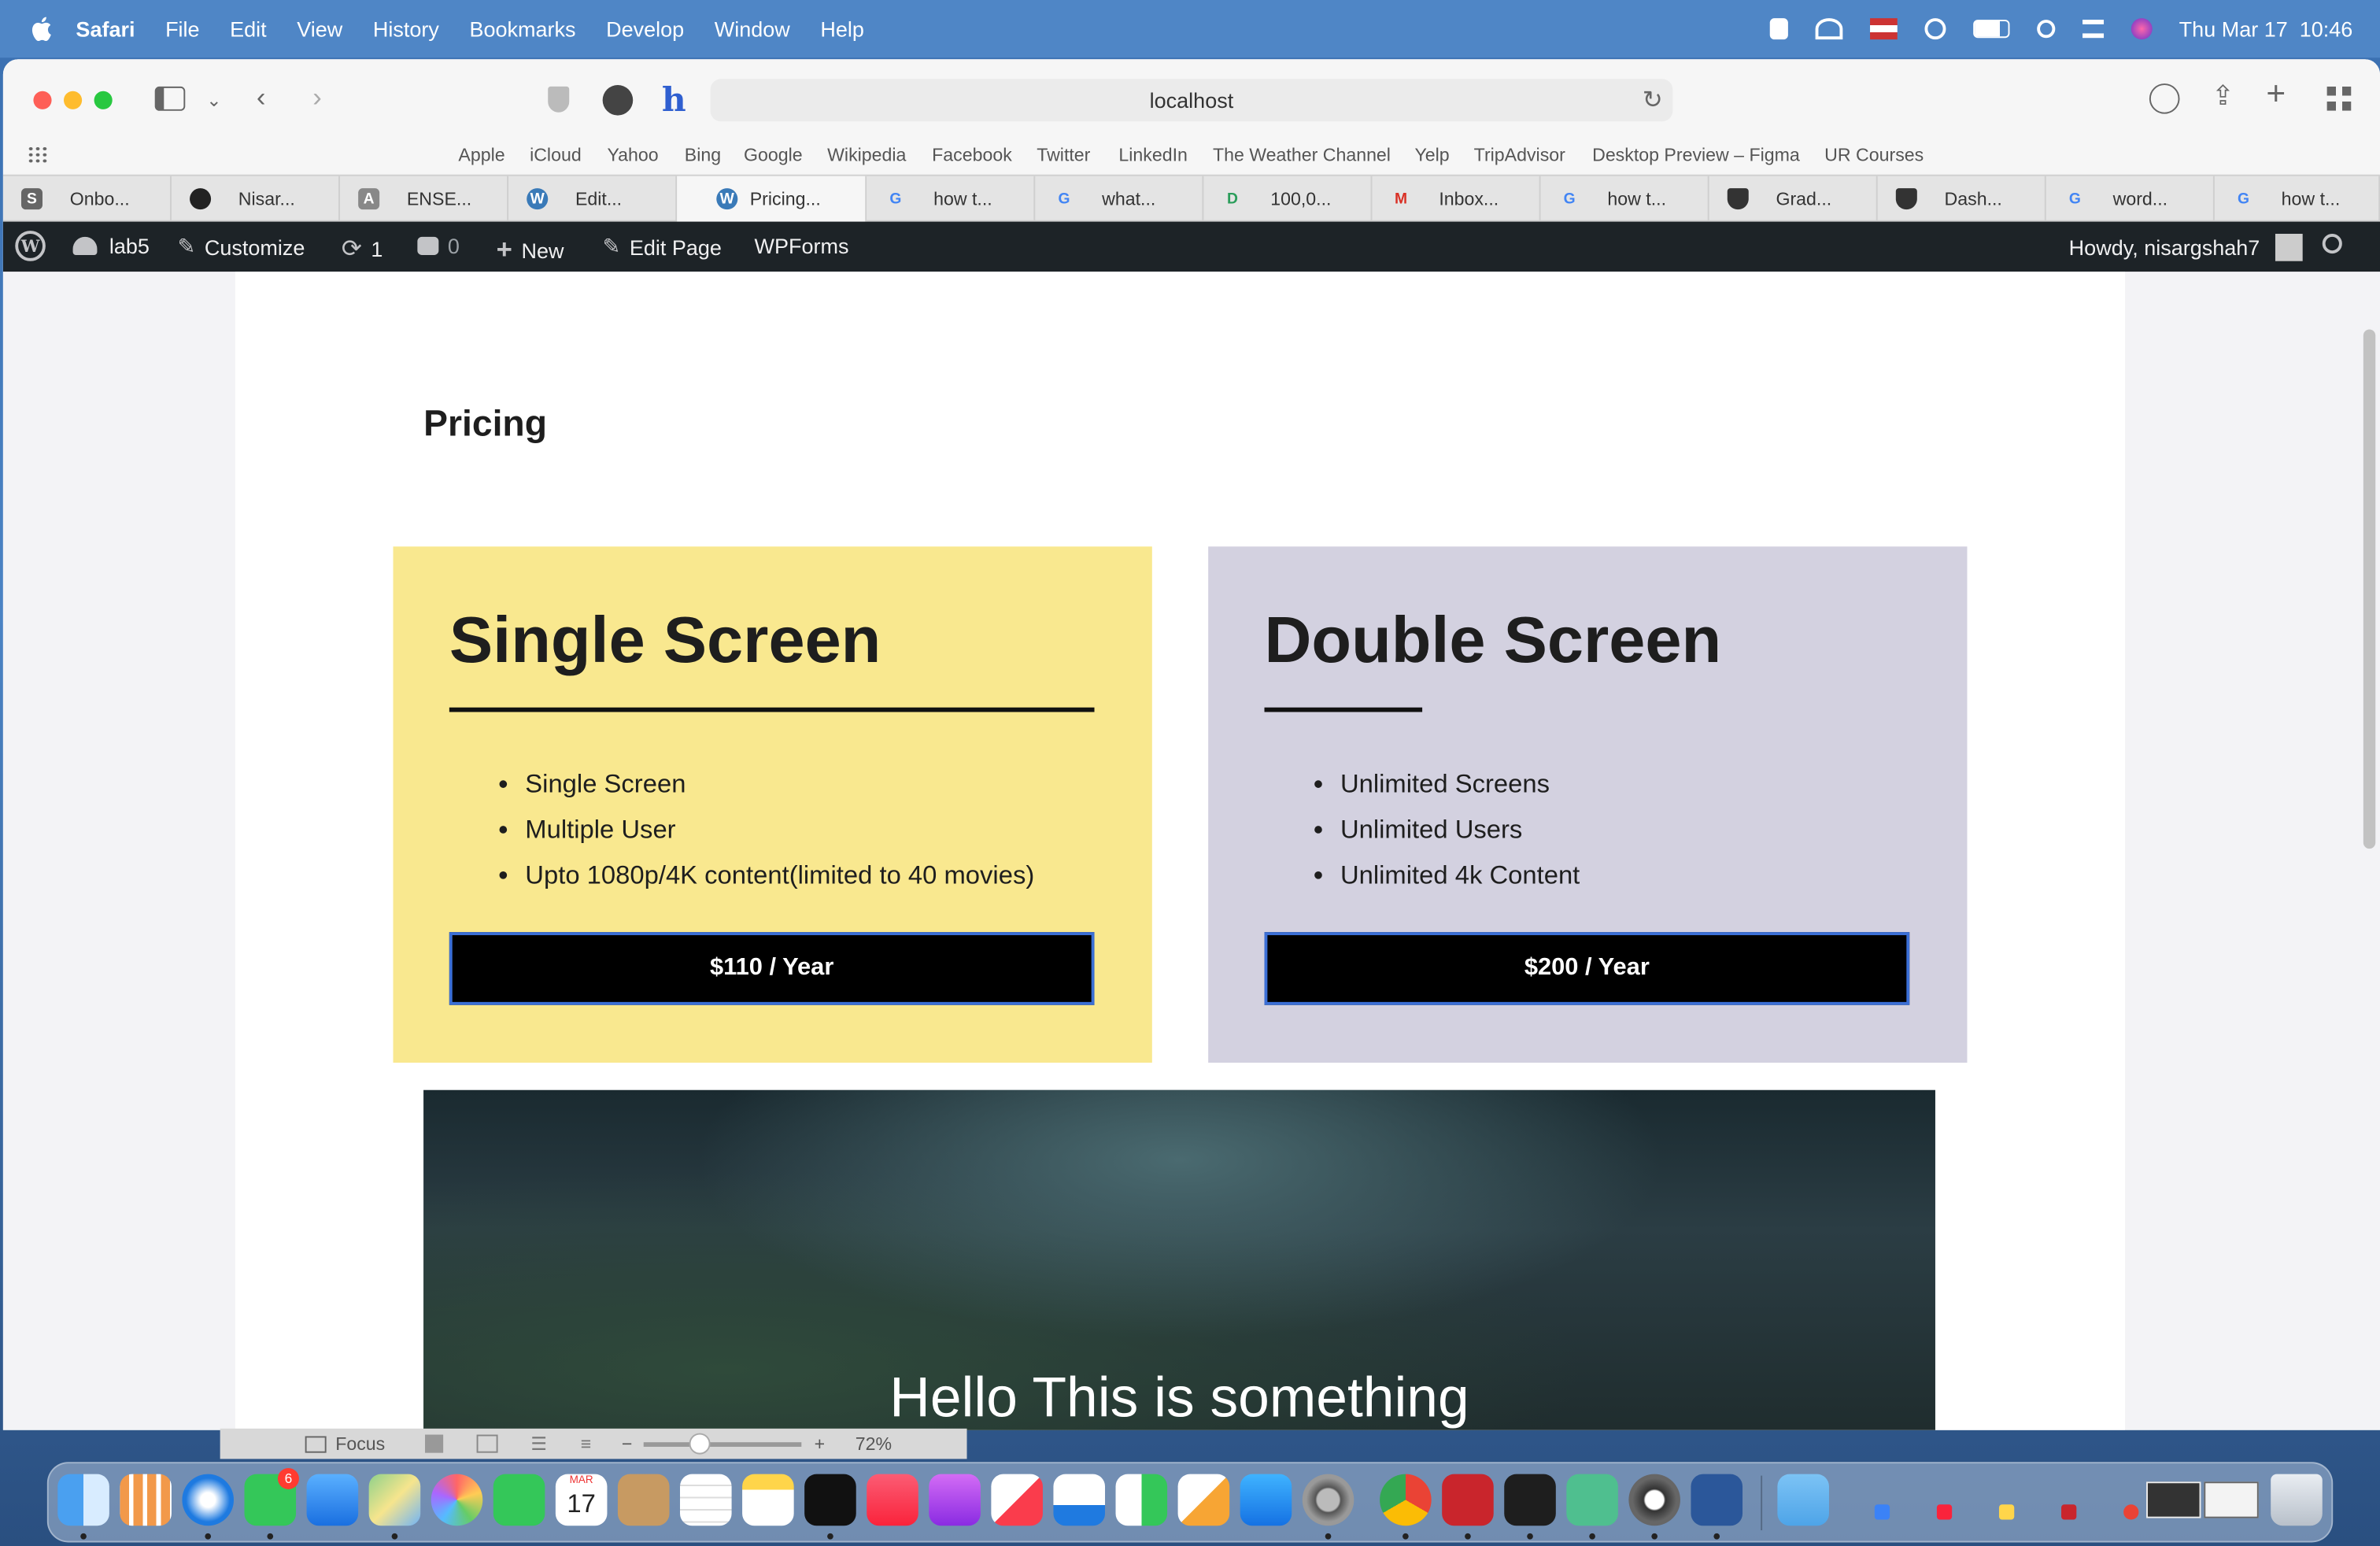 Image resolution: width=2380 pixels, height=1546 pixels. Describe the element at coordinates (627, 1444) in the screenshot. I see `zoom-out-icon: −` at that location.